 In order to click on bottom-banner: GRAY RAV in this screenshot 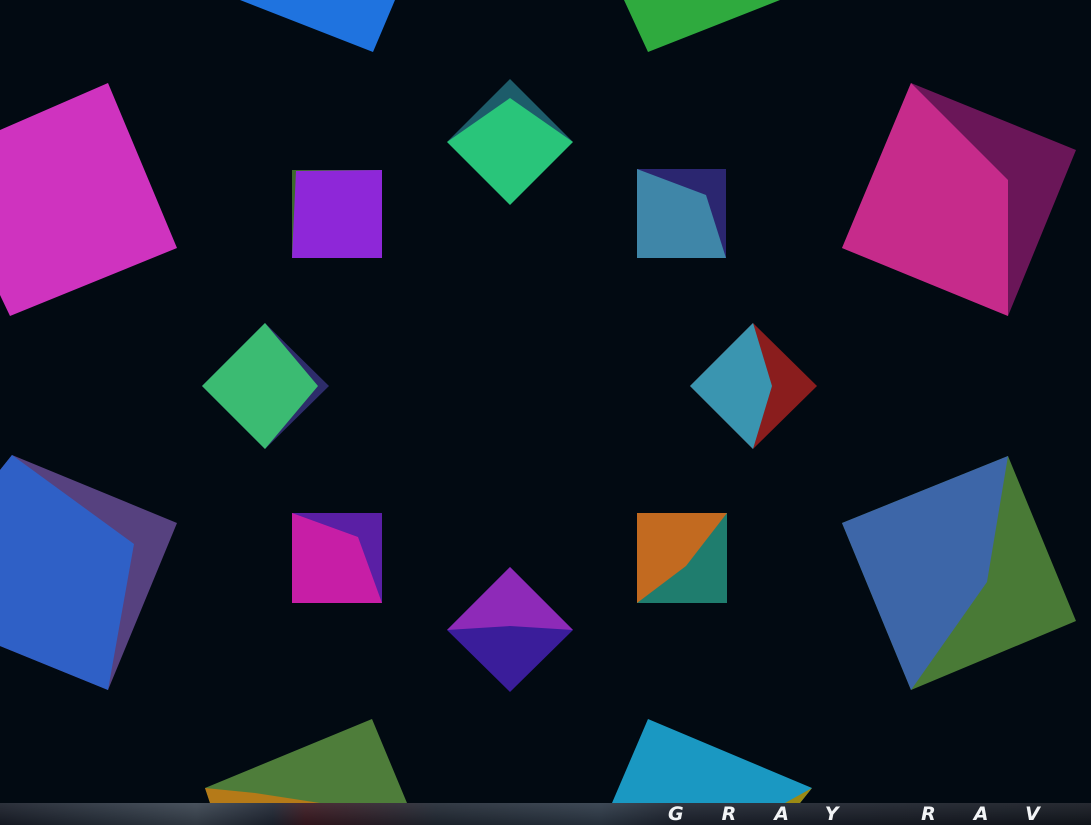, I will do `click(545, 814)`.